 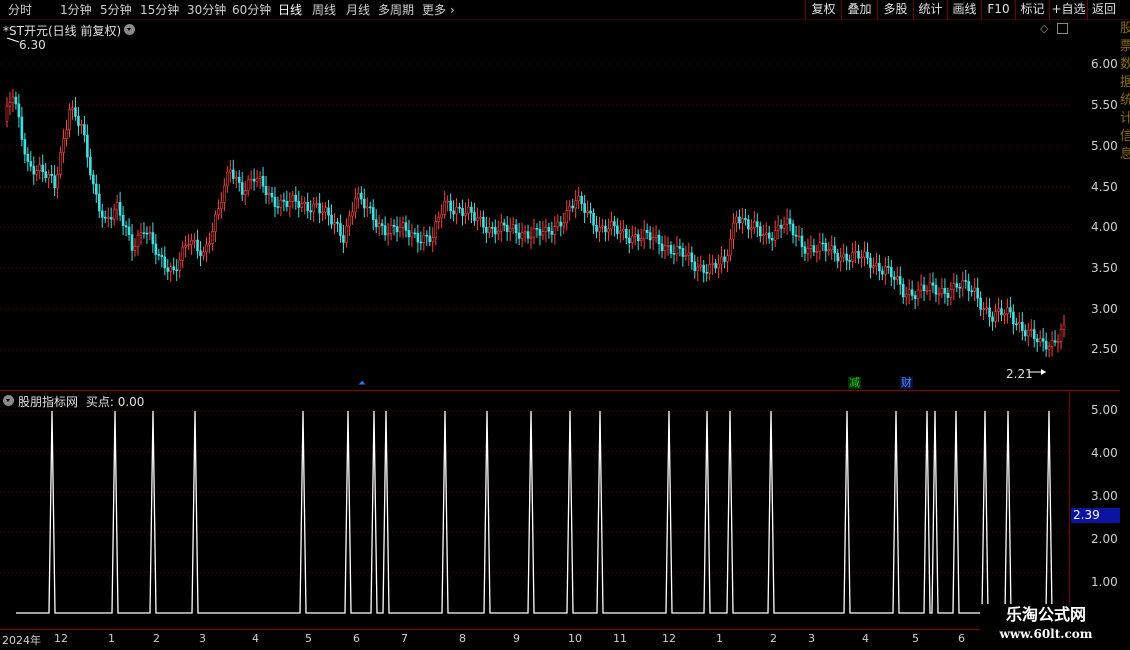 I want to click on period-tab-5min: 5分钟, so click(x=116, y=10).